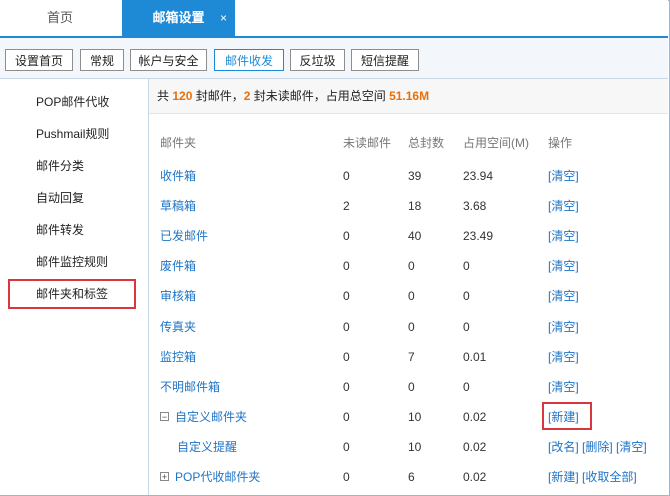 This screenshot has width=670, height=496. I want to click on tab-mail-settings-label: 邮箱设置, so click(178, 17).